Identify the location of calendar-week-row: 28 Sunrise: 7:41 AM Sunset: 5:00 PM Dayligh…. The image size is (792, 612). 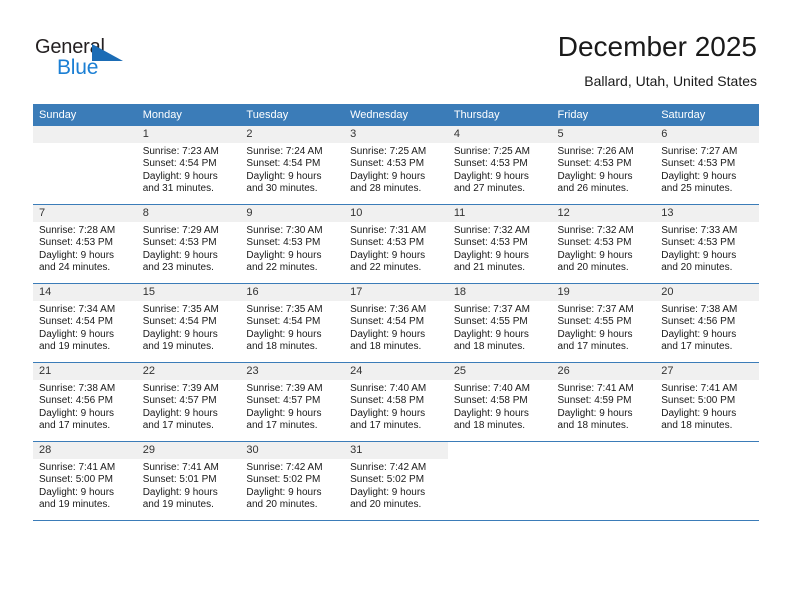
(396, 481).